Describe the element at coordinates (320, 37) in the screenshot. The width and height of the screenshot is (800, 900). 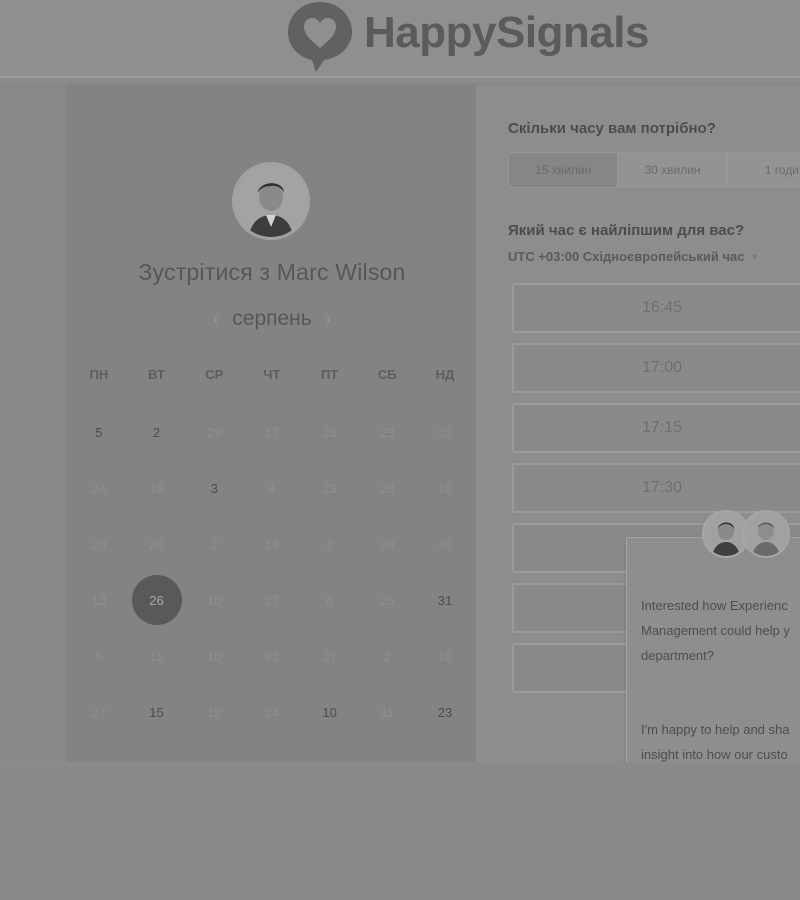
I see `heart-speech-bubble-icon` at that location.